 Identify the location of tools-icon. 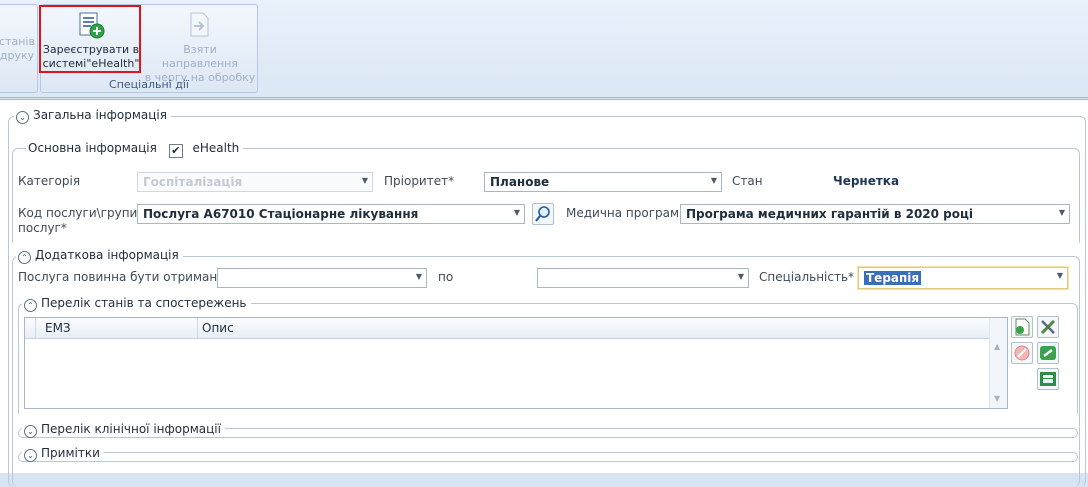
(1048, 327).